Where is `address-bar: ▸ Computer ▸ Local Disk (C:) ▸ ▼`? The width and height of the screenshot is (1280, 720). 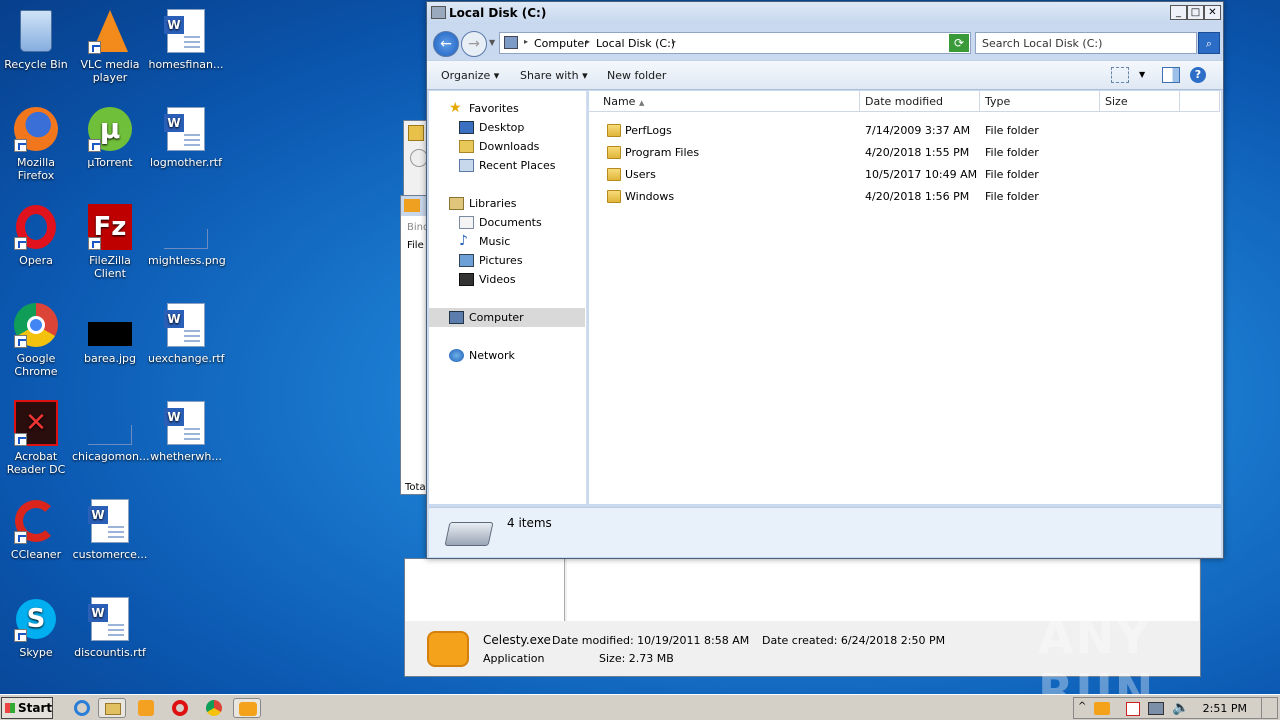 address-bar: ▸ Computer ▸ Local Disk (C:) ▸ ▼ is located at coordinates (735, 43).